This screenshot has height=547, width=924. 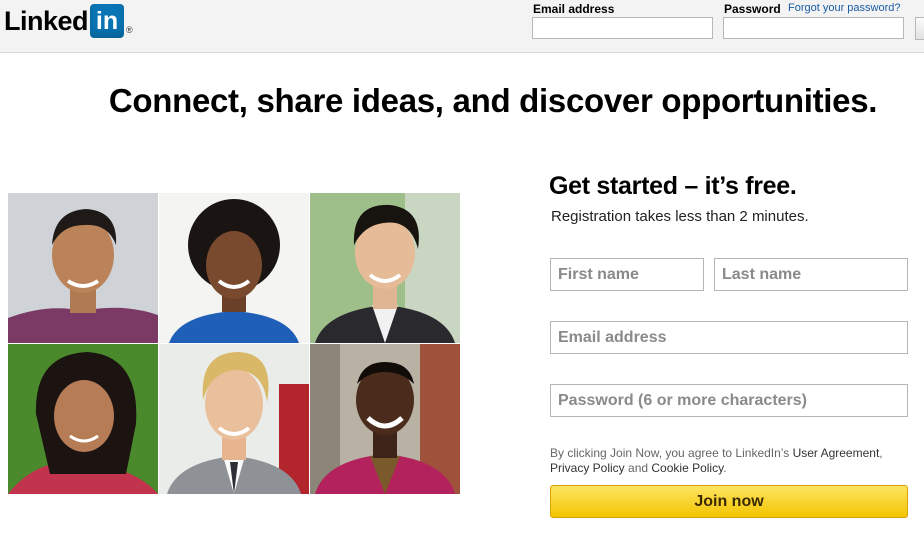 I want to click on registration-title: Get started – it’s free., so click(x=673, y=186).